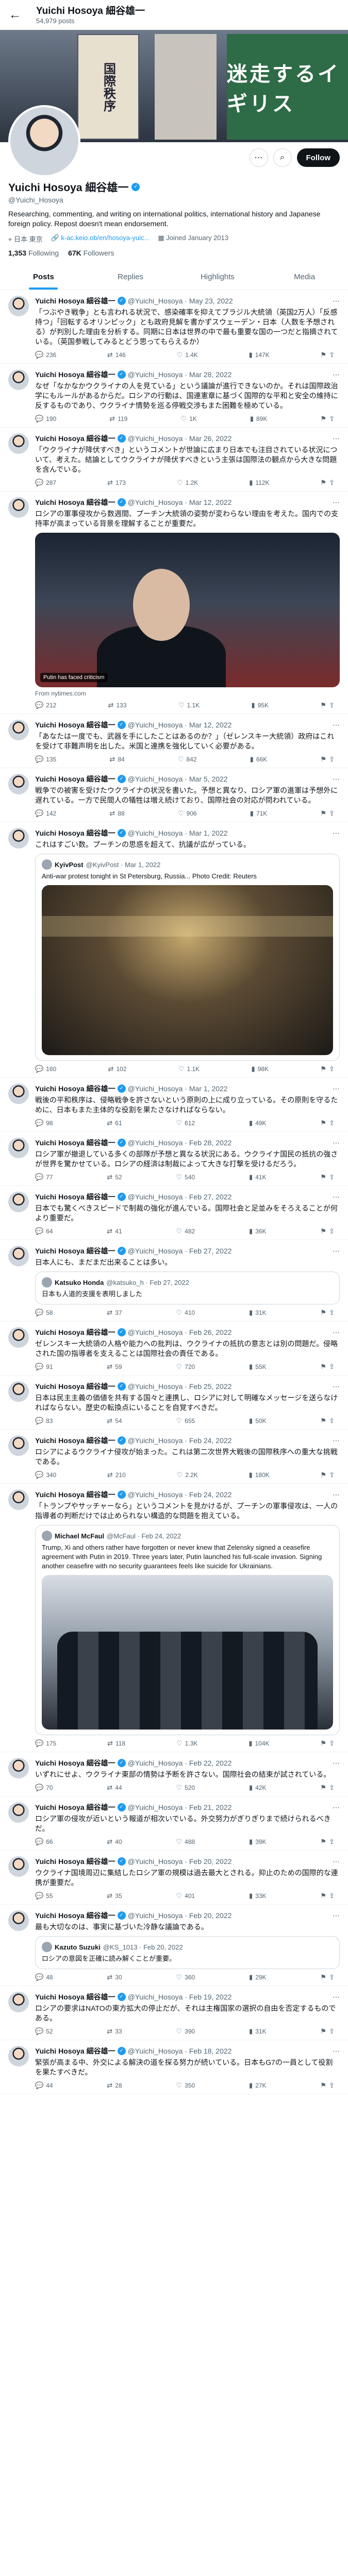 The width and height of the screenshot is (348, 2576). I want to click on reply-action: 💬 160, so click(45, 1069).